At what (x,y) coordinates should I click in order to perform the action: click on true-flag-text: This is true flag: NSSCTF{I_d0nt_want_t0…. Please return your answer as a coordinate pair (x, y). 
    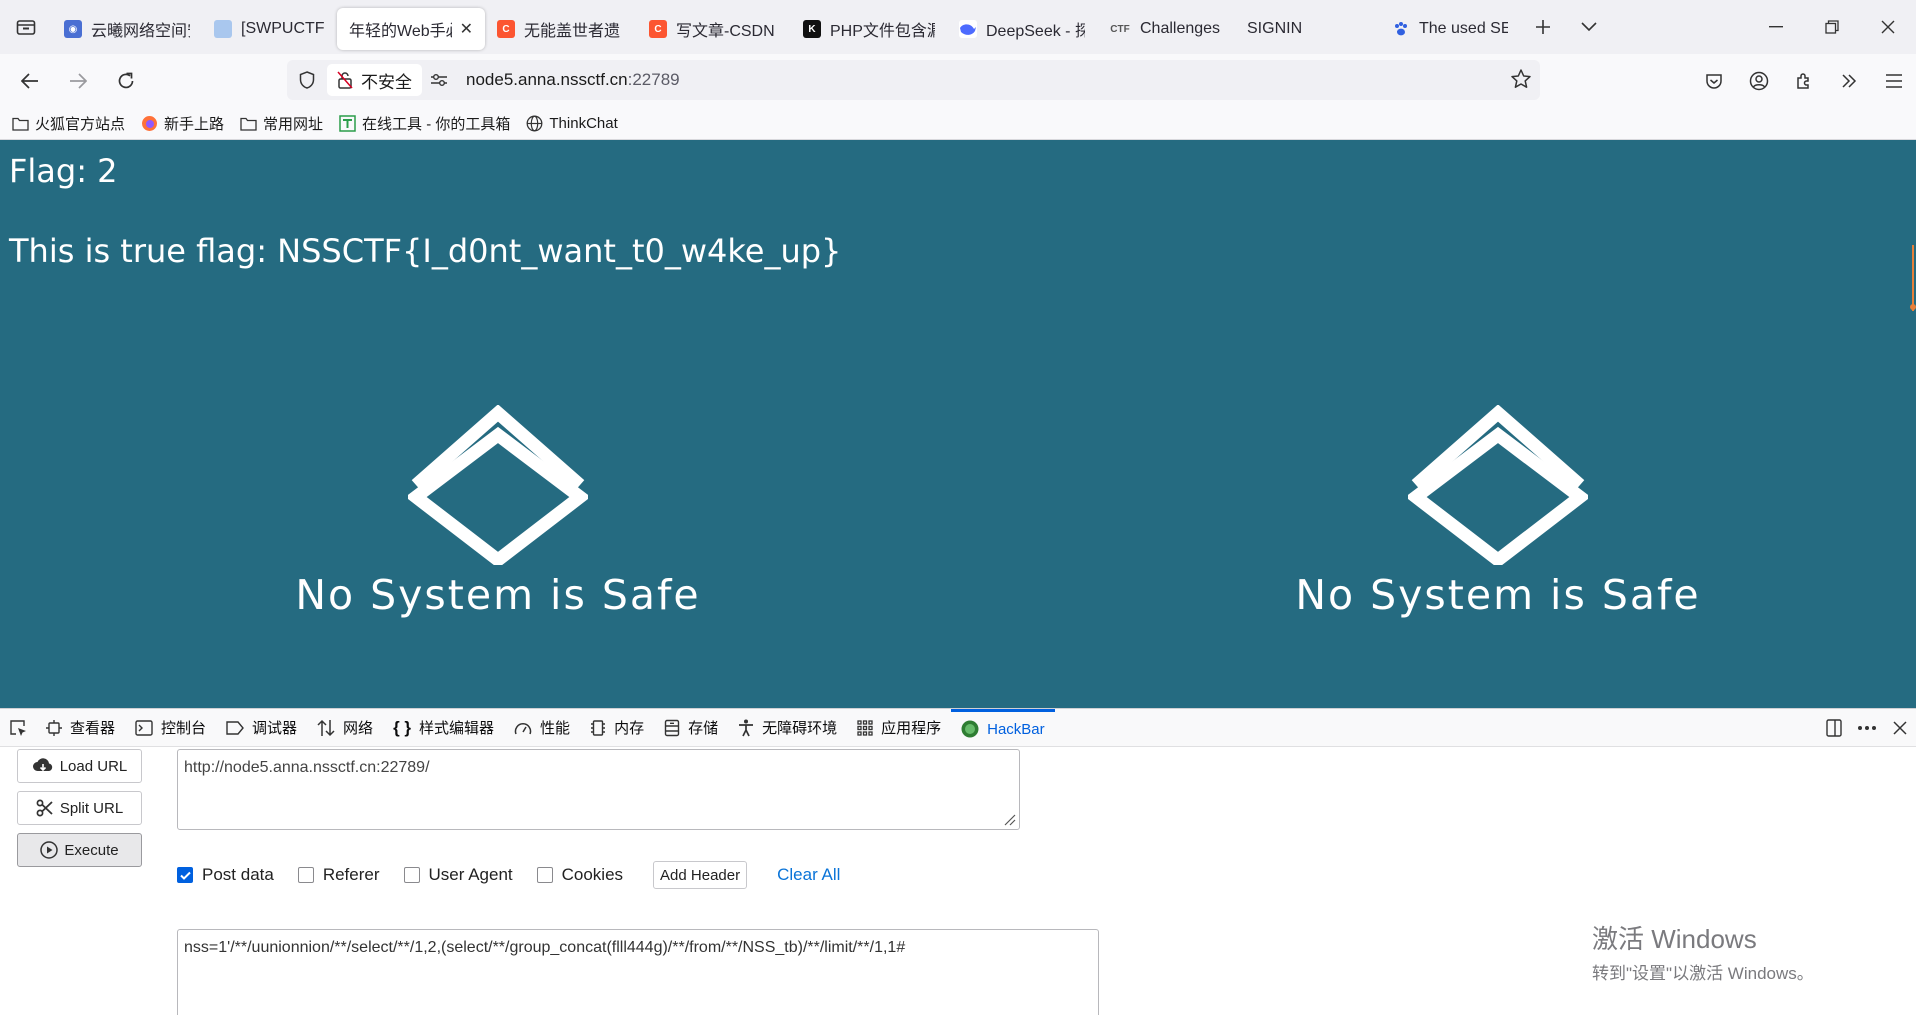
    Looking at the image, I should click on (425, 251).